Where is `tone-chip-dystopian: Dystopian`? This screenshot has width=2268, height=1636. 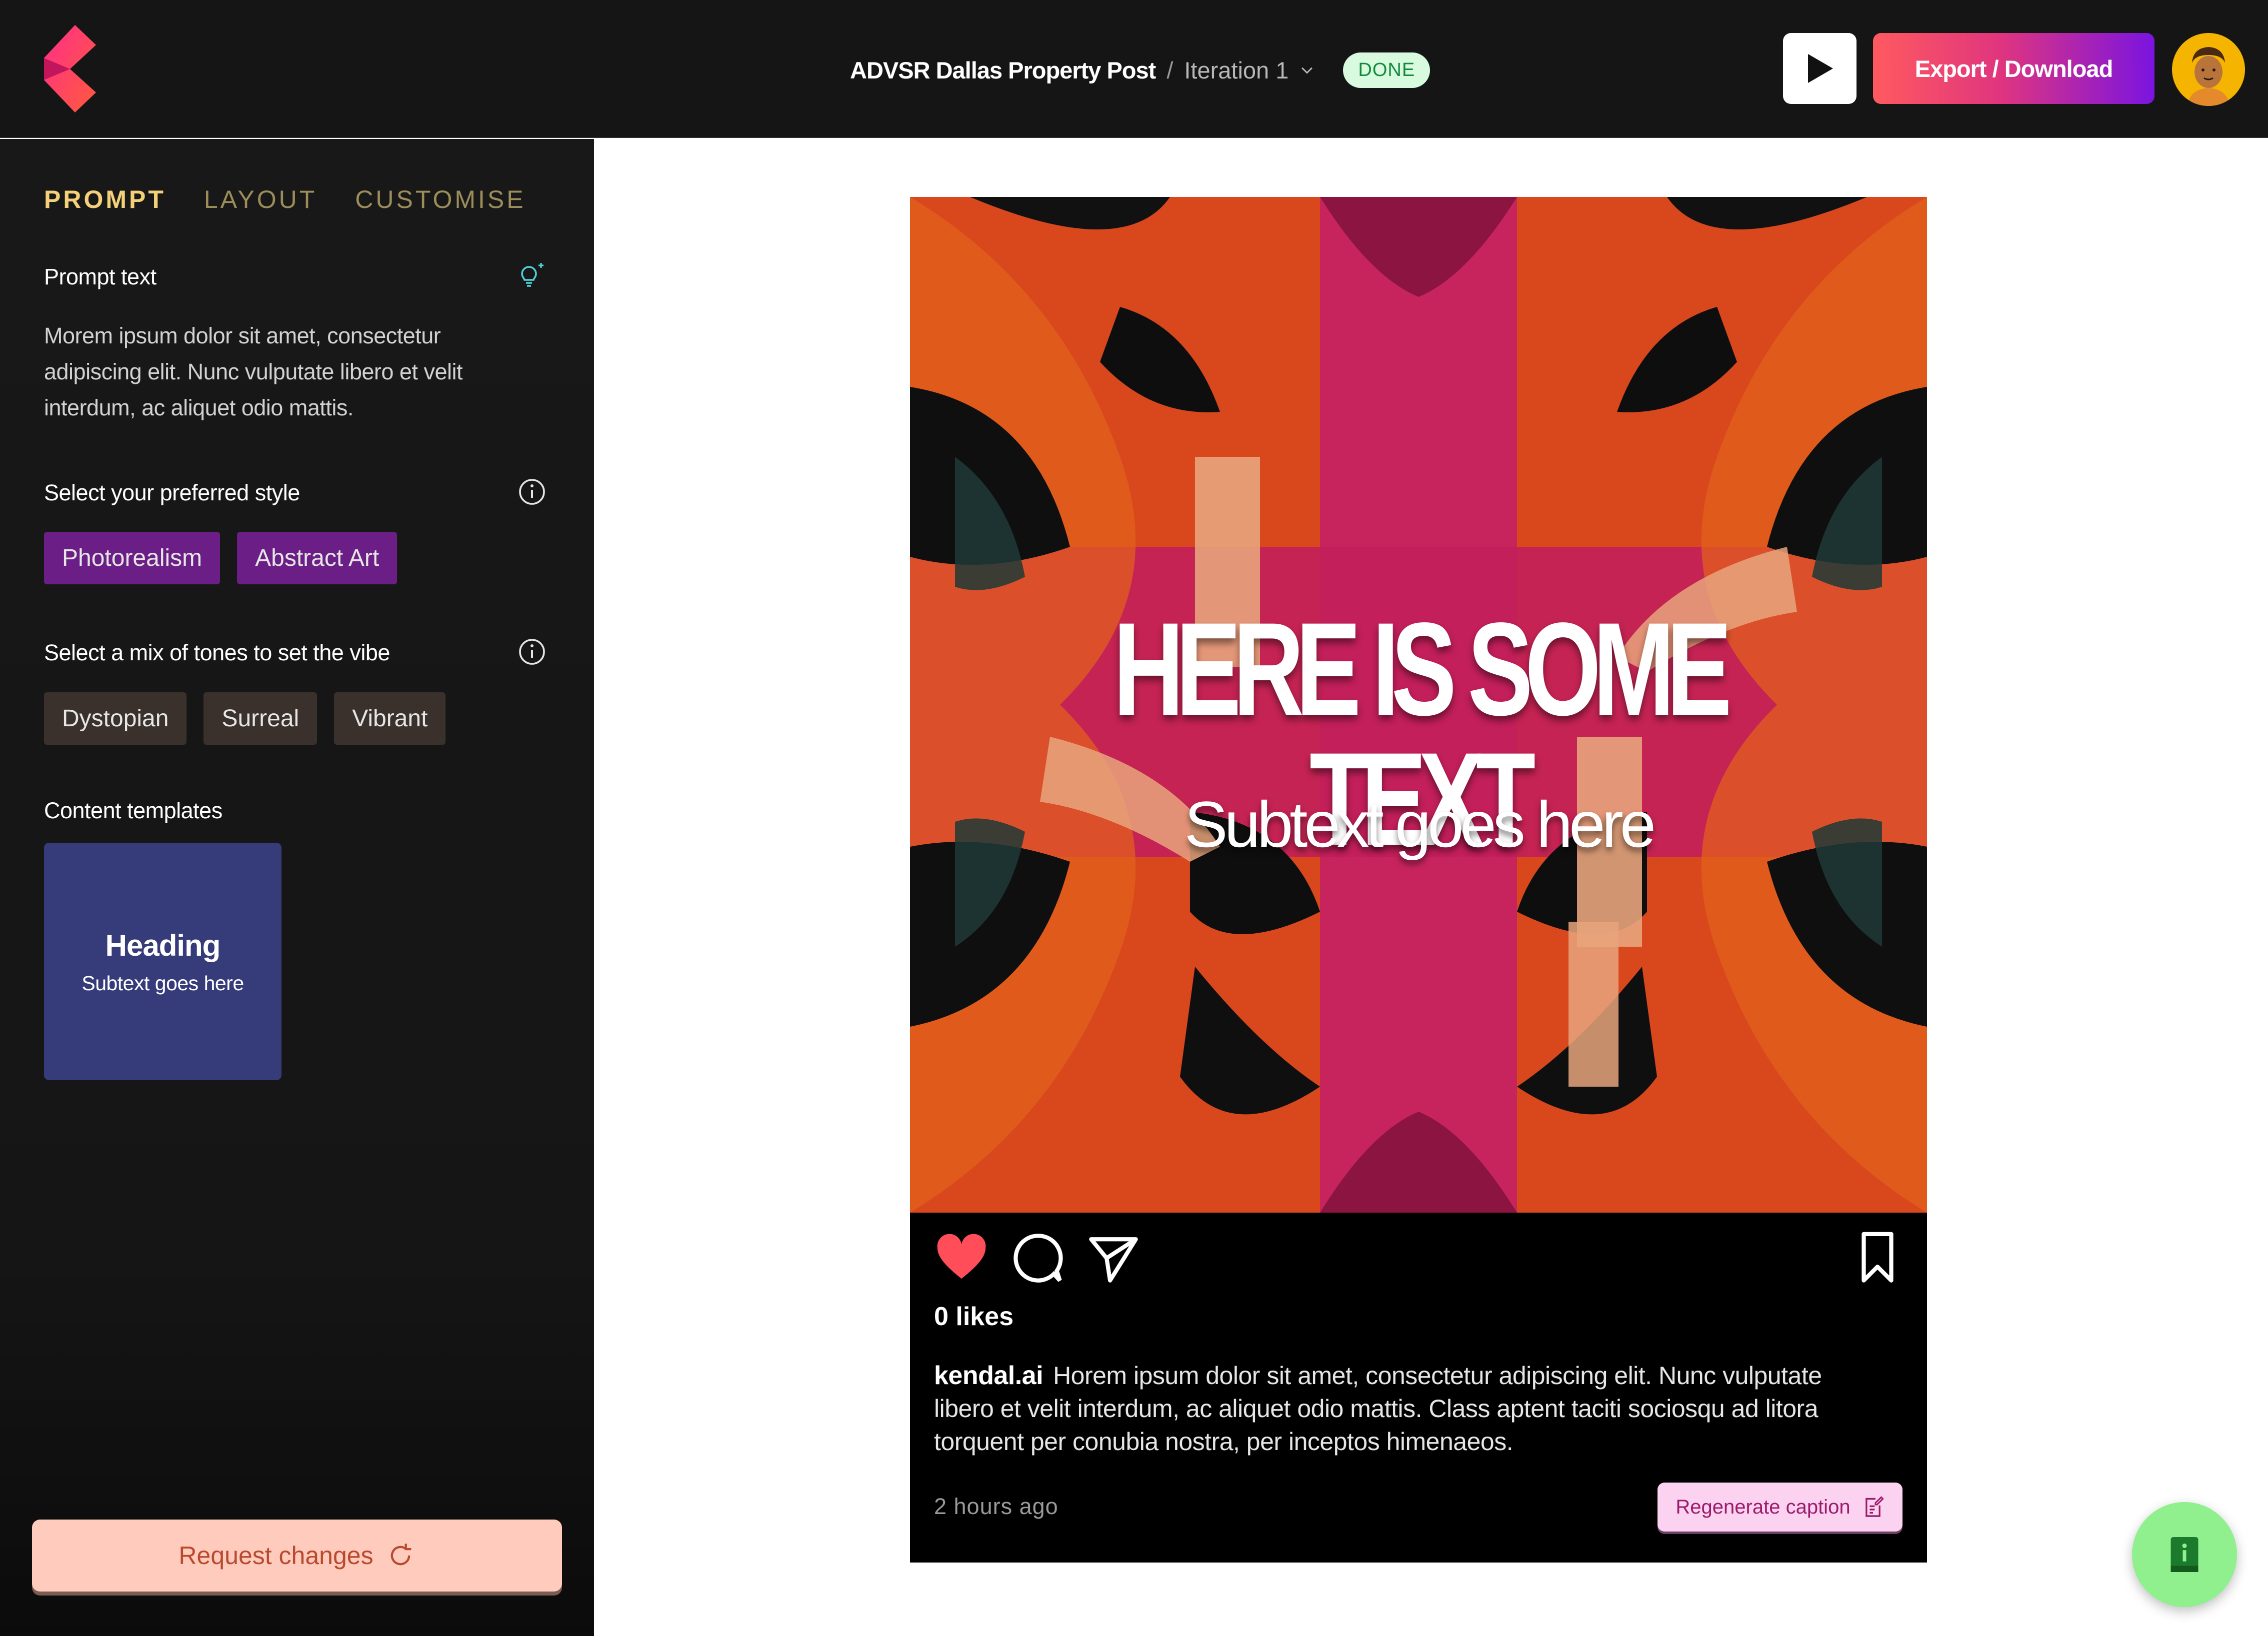 tone-chip-dystopian: Dystopian is located at coordinates (115, 718).